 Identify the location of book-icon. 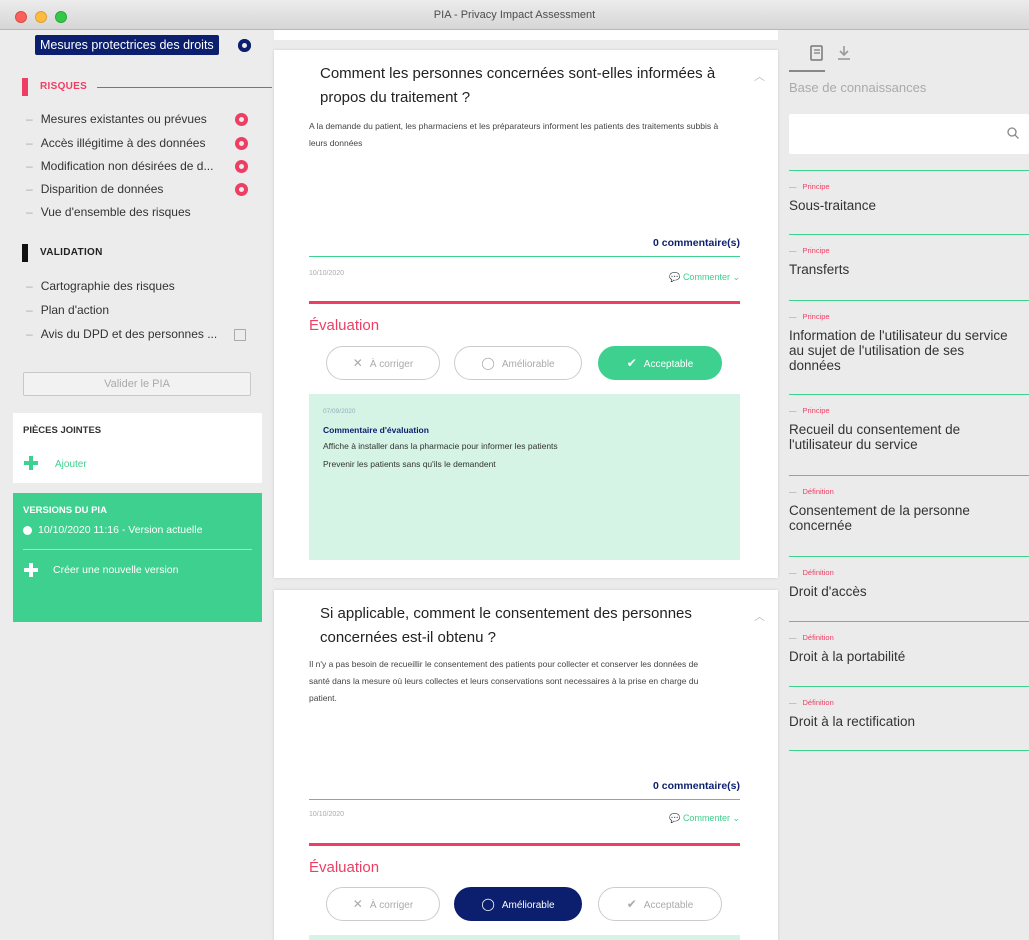
(817, 53).